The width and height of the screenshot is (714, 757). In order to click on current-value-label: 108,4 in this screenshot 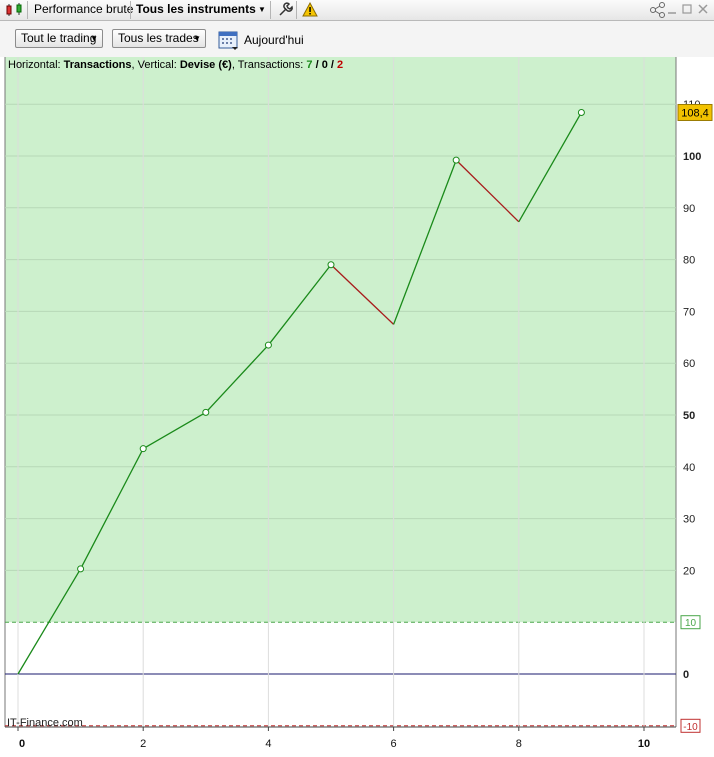, I will do `click(695, 113)`.